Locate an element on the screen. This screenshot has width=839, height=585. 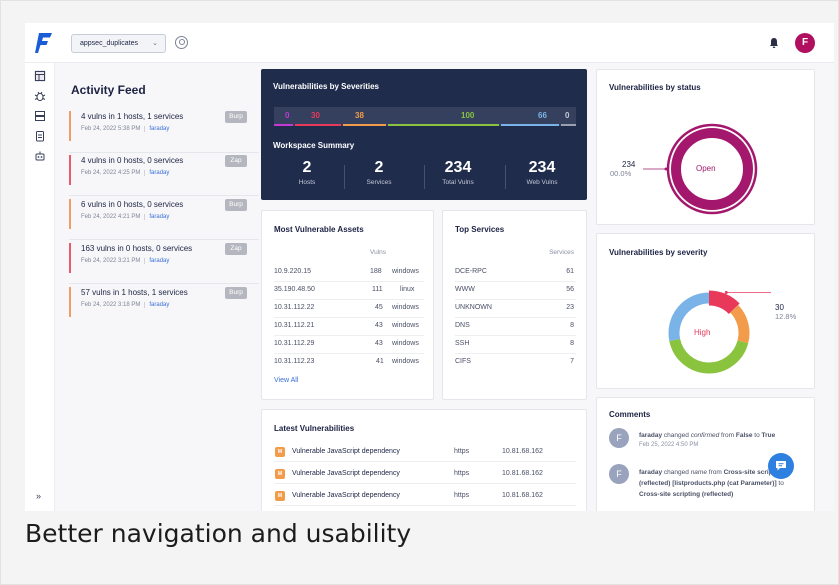
bug-icon is located at coordinates (40, 96).